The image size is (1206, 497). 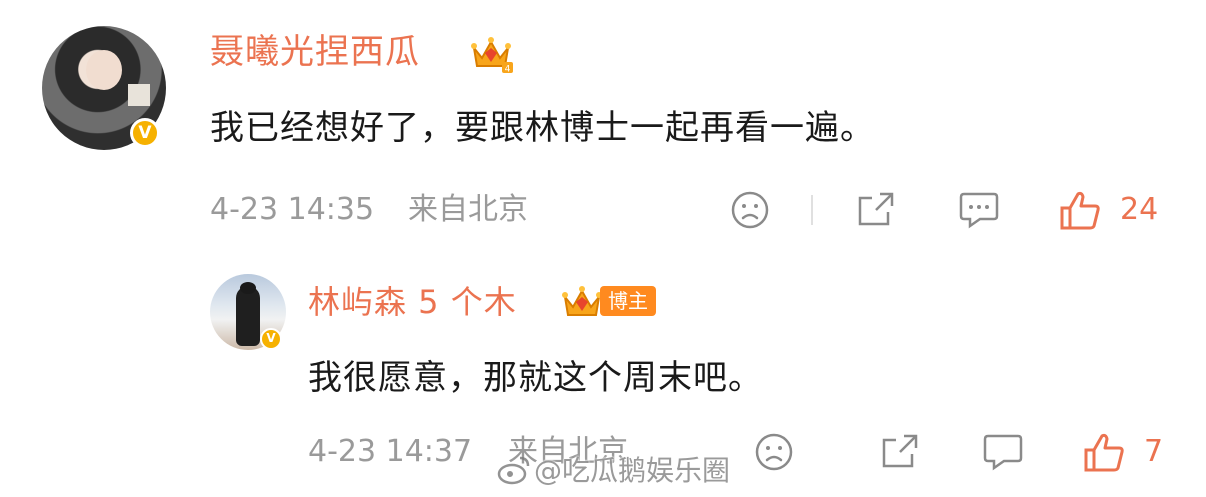 What do you see at coordinates (1003, 452) in the screenshot?
I see `reply-comment-icon` at bounding box center [1003, 452].